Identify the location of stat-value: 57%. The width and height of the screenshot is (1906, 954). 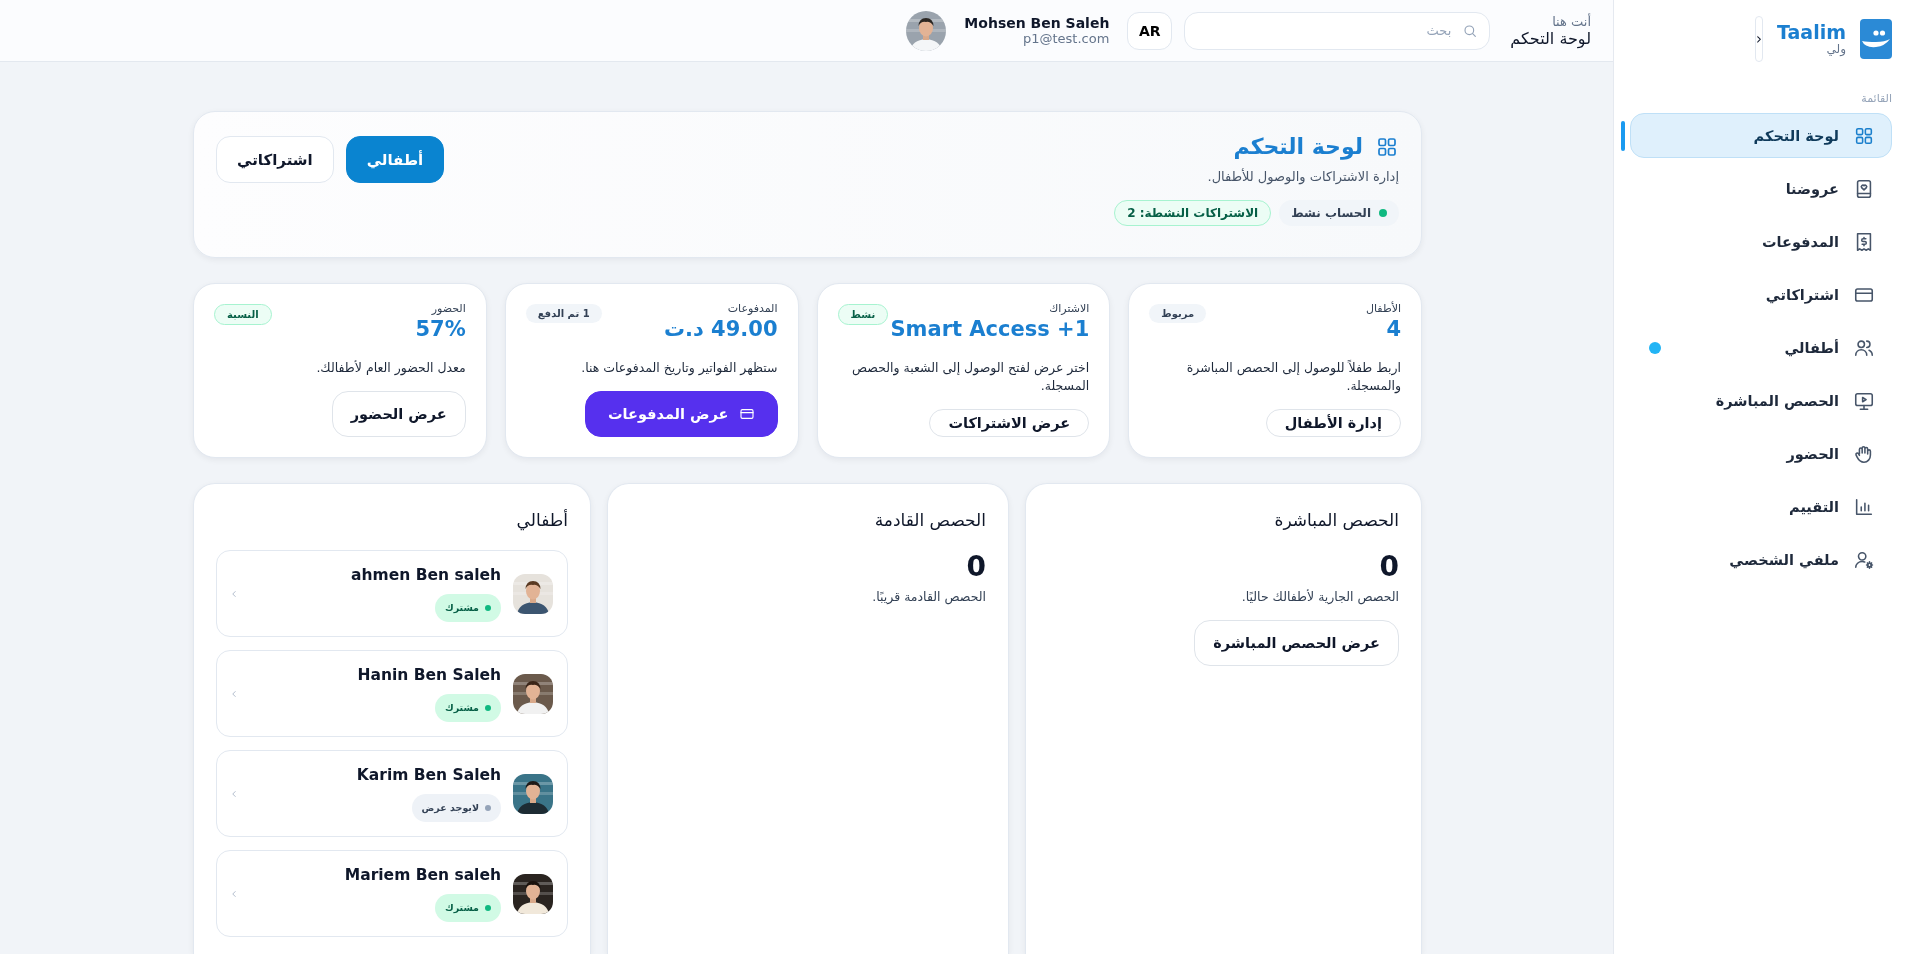
(440, 329).